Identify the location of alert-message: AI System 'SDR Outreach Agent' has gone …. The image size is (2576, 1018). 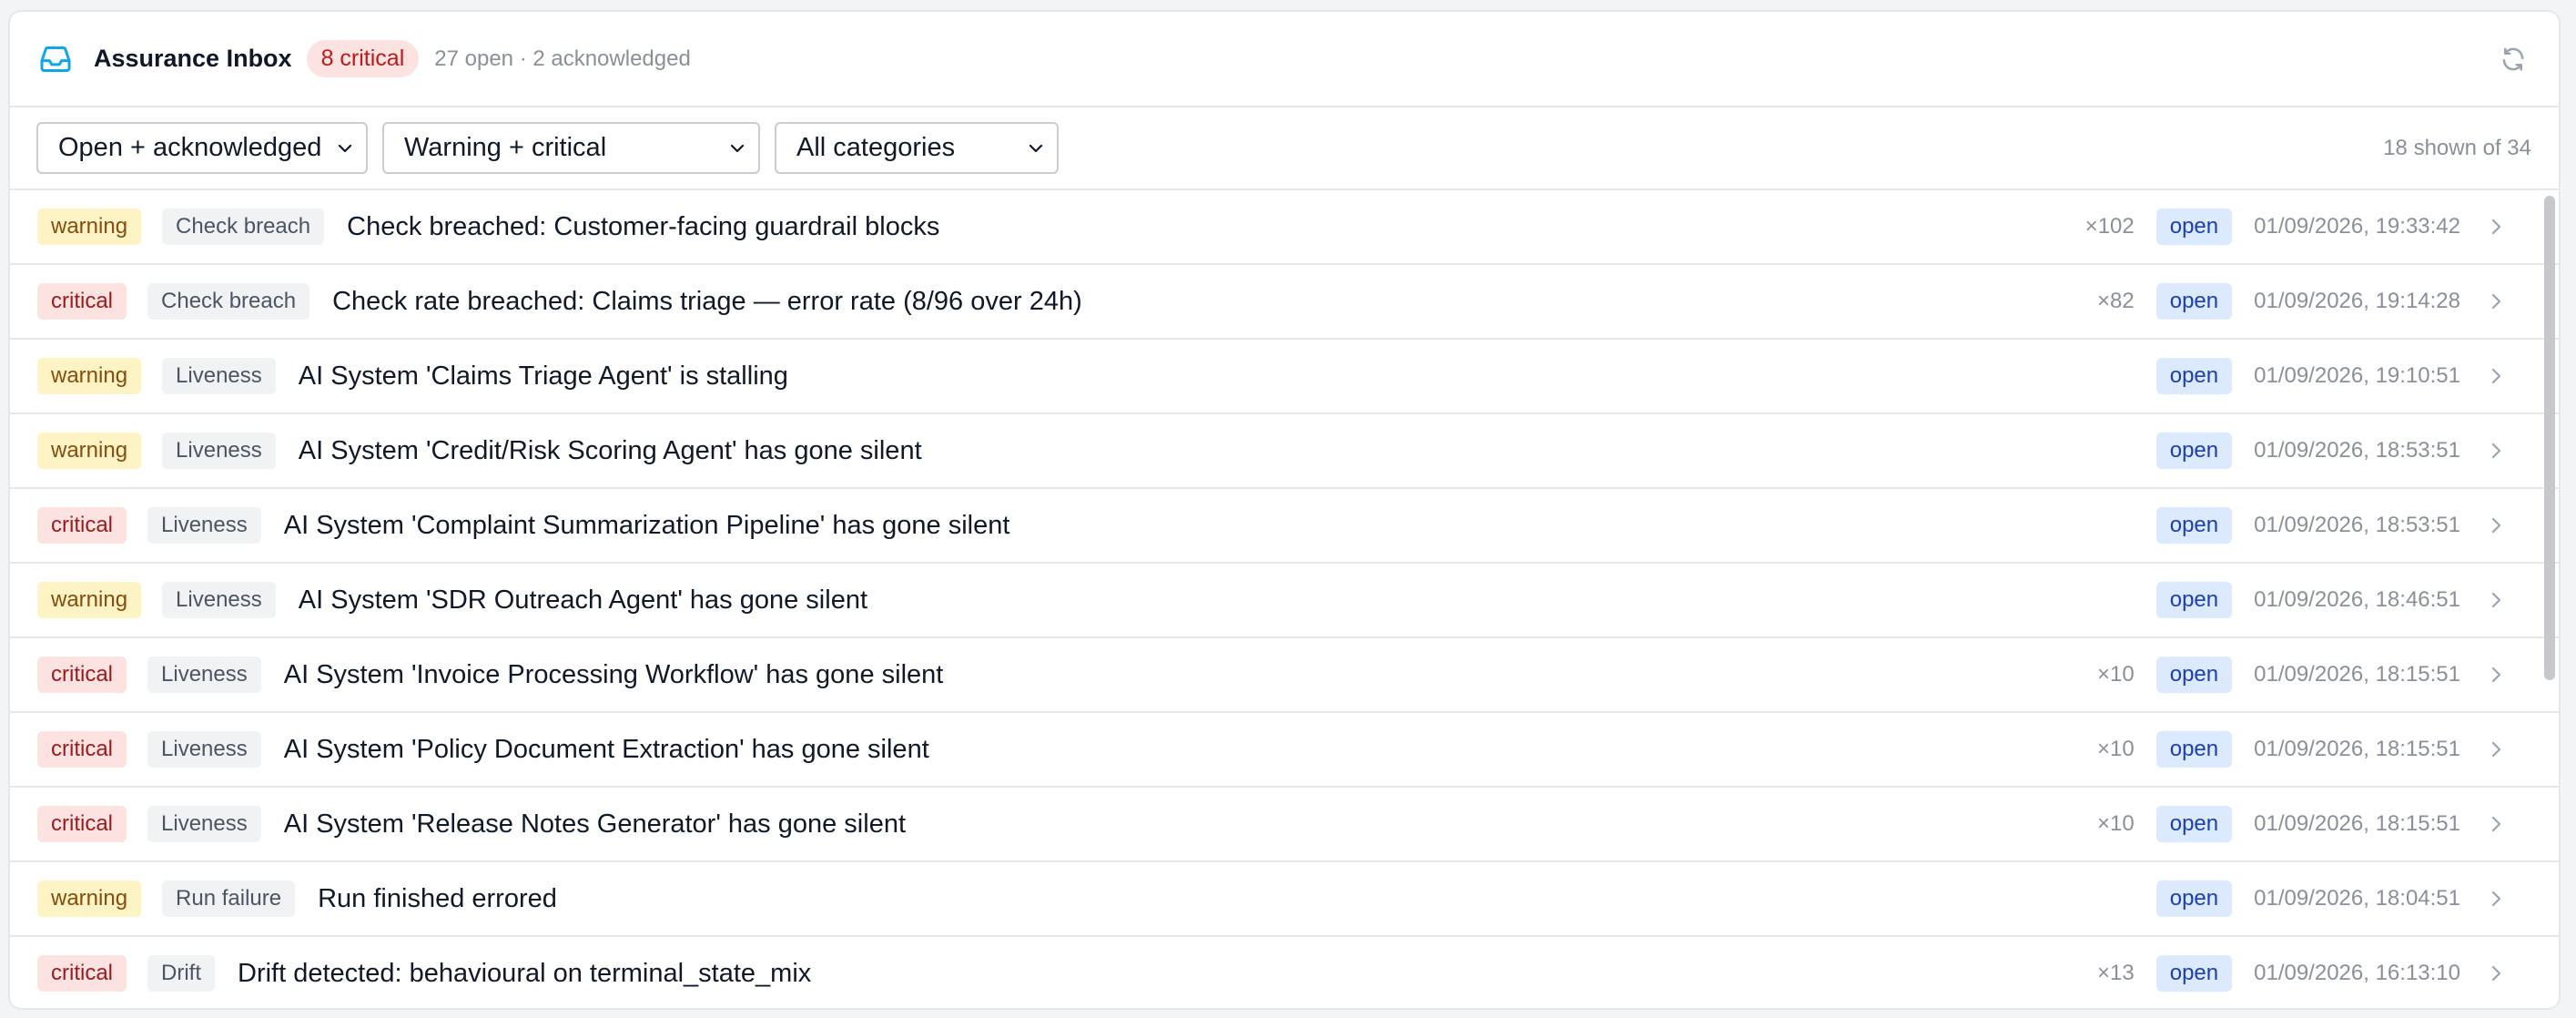
(583, 600).